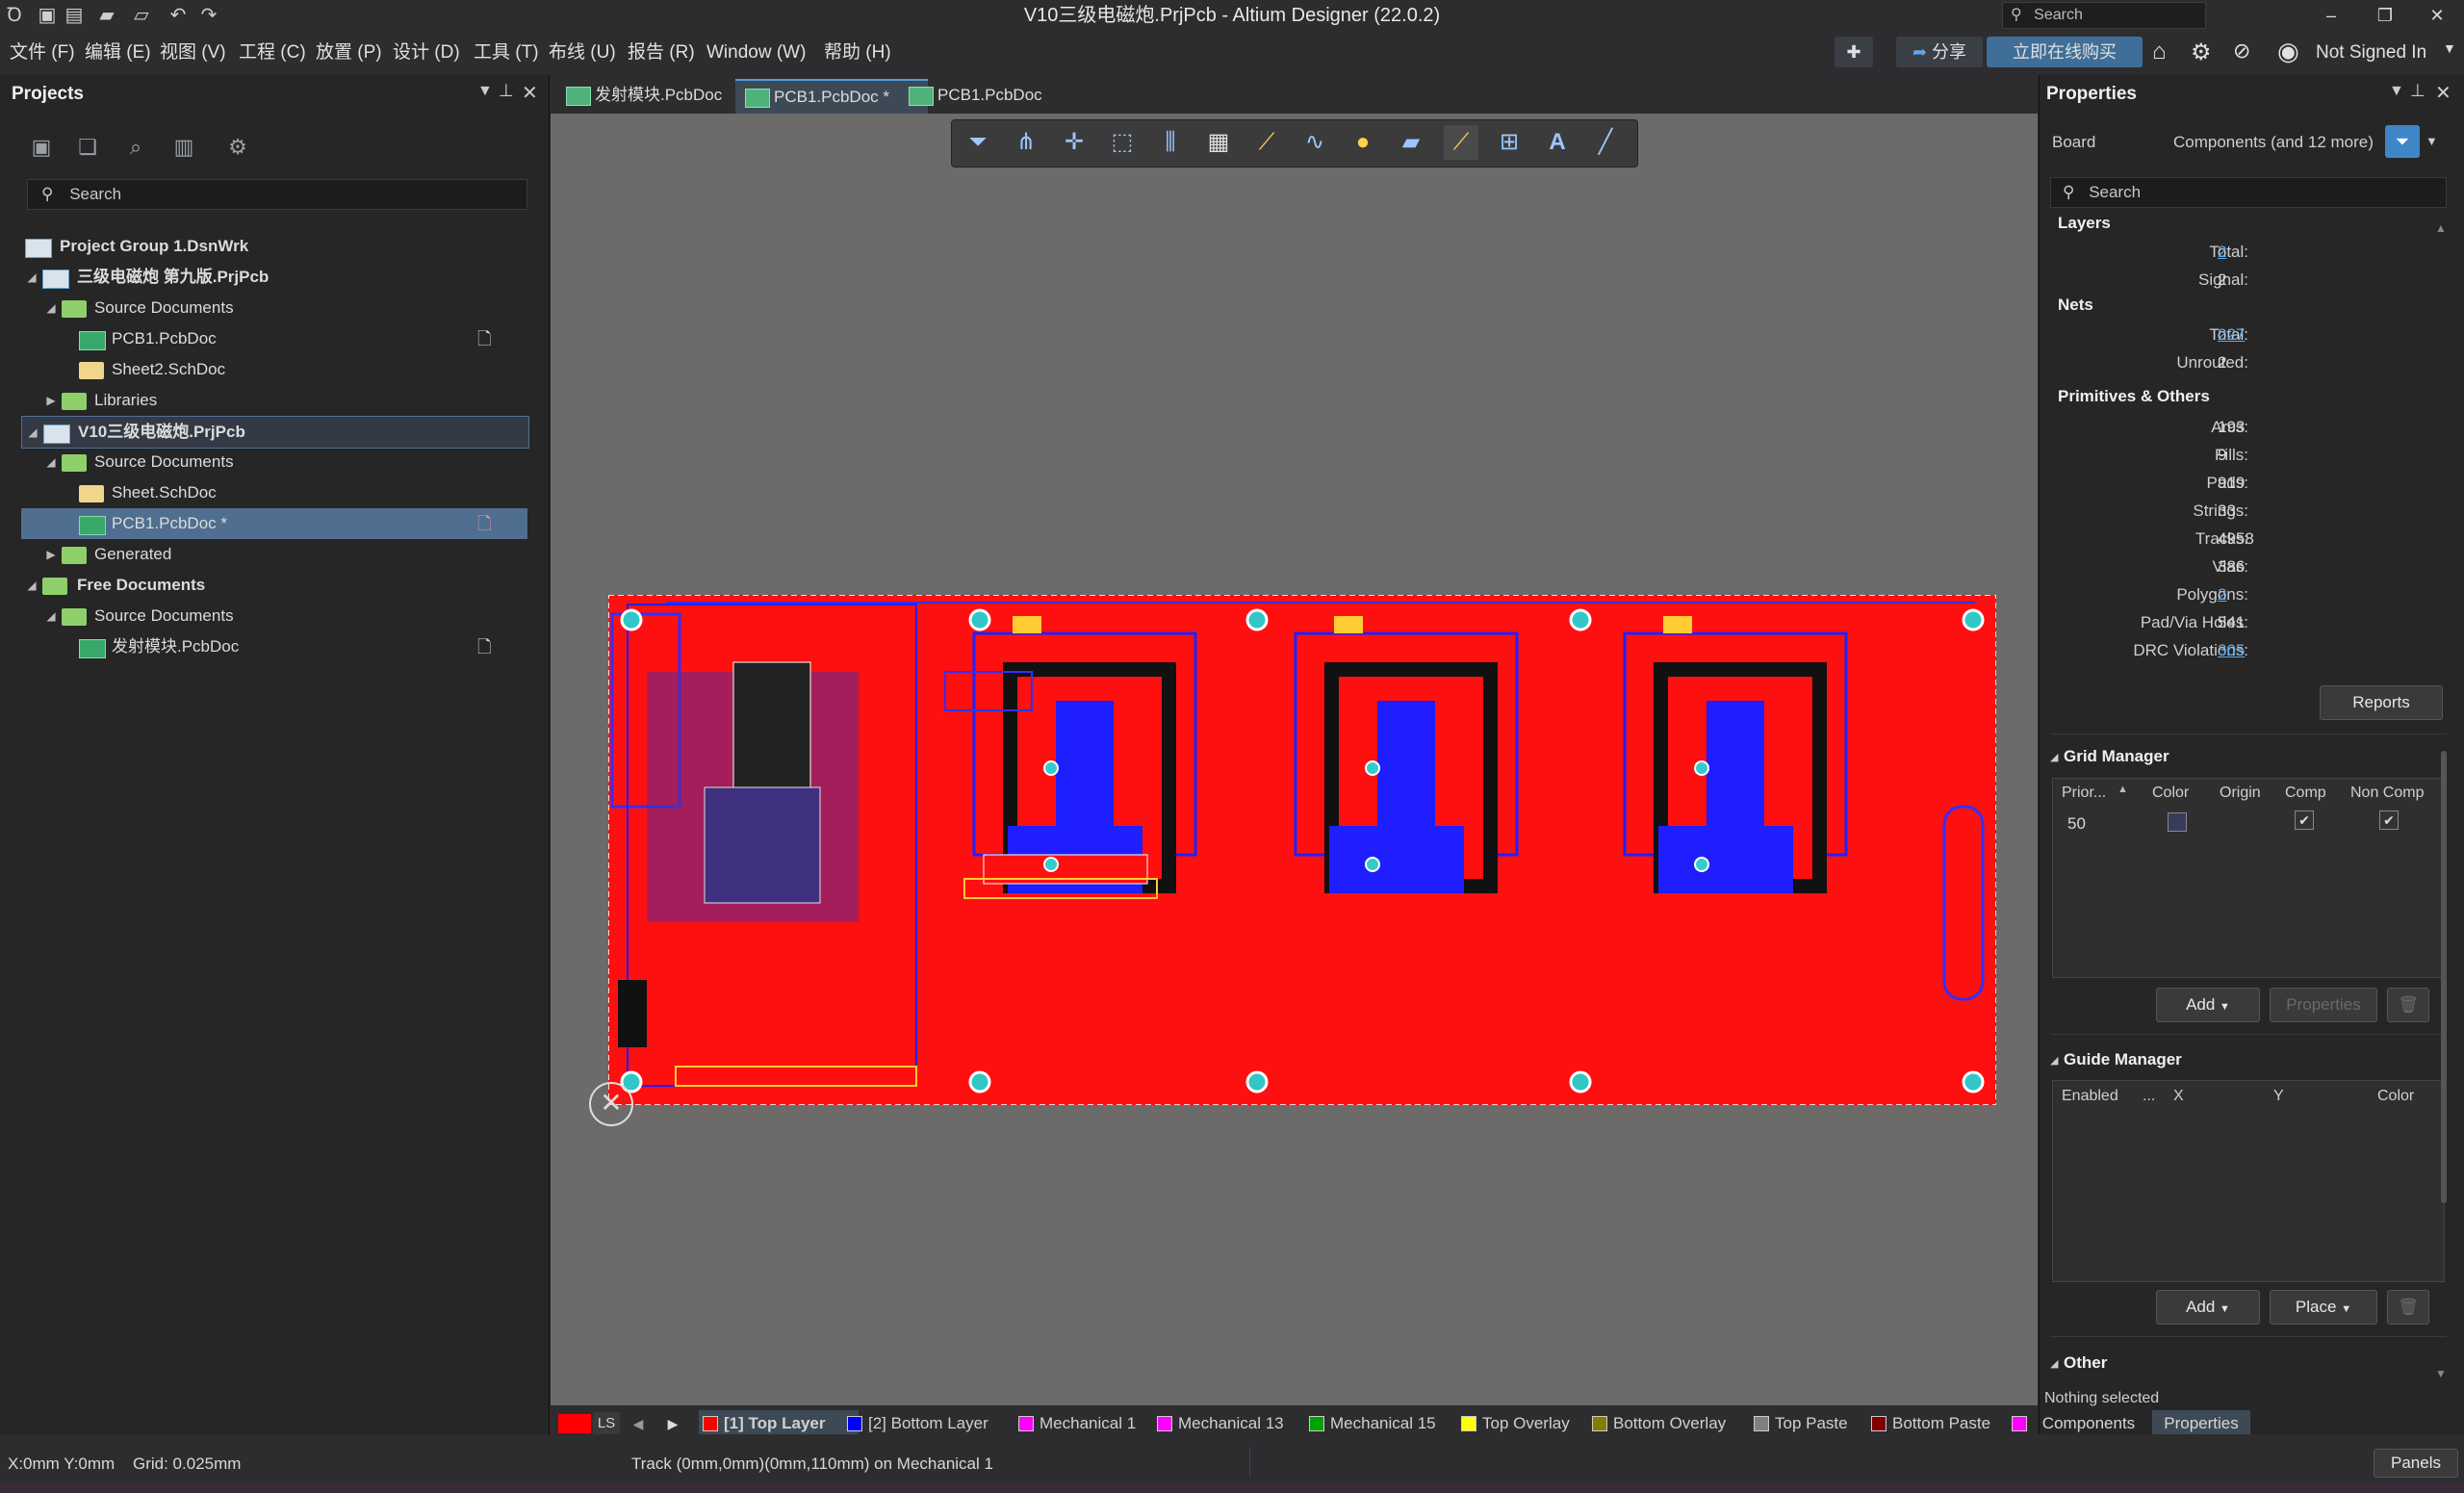  What do you see at coordinates (2222, 253) in the screenshot?
I see `layers-total-link: 2` at bounding box center [2222, 253].